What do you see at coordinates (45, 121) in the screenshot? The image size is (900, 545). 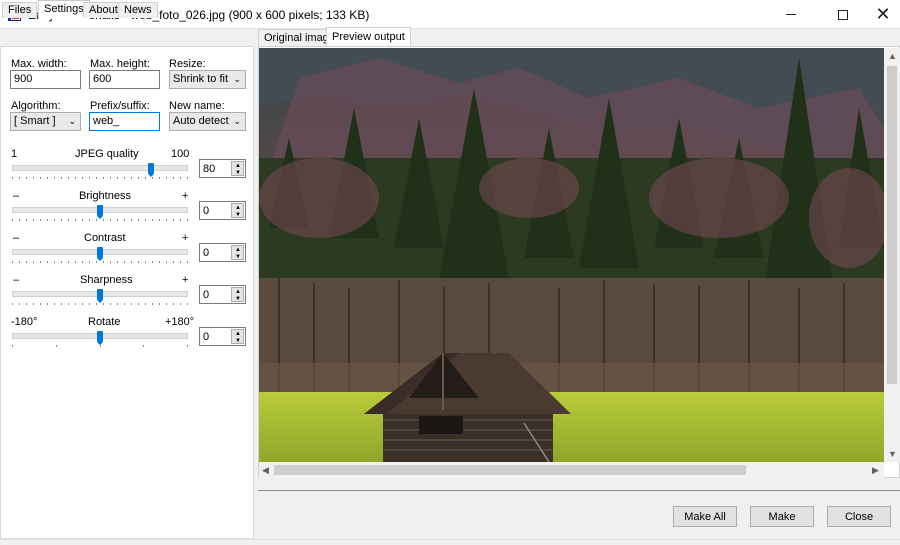 I see `algorithm-select: [ Smart ] ⌄` at bounding box center [45, 121].